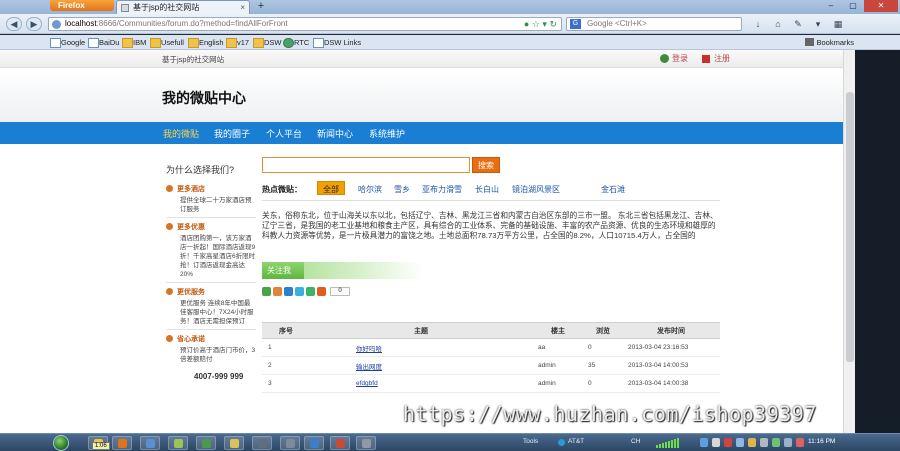 This screenshot has width=900, height=451. What do you see at coordinates (831, 6) in the screenshot?
I see `minimize-button: –` at bounding box center [831, 6].